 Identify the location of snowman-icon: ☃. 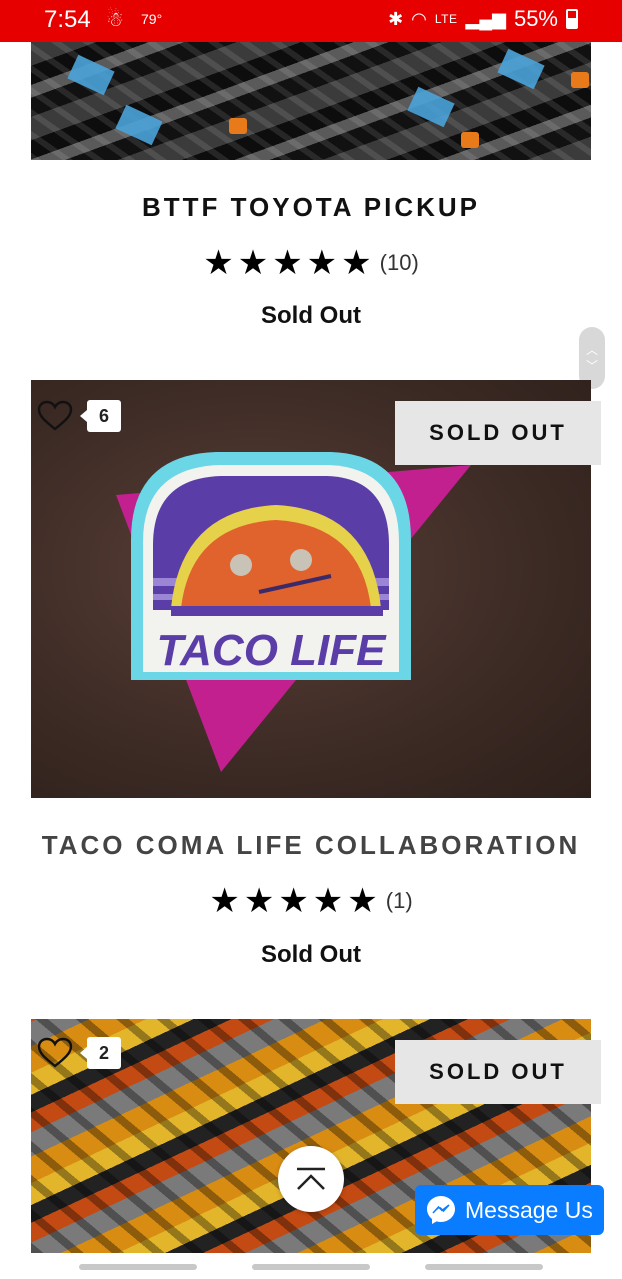
(115, 20).